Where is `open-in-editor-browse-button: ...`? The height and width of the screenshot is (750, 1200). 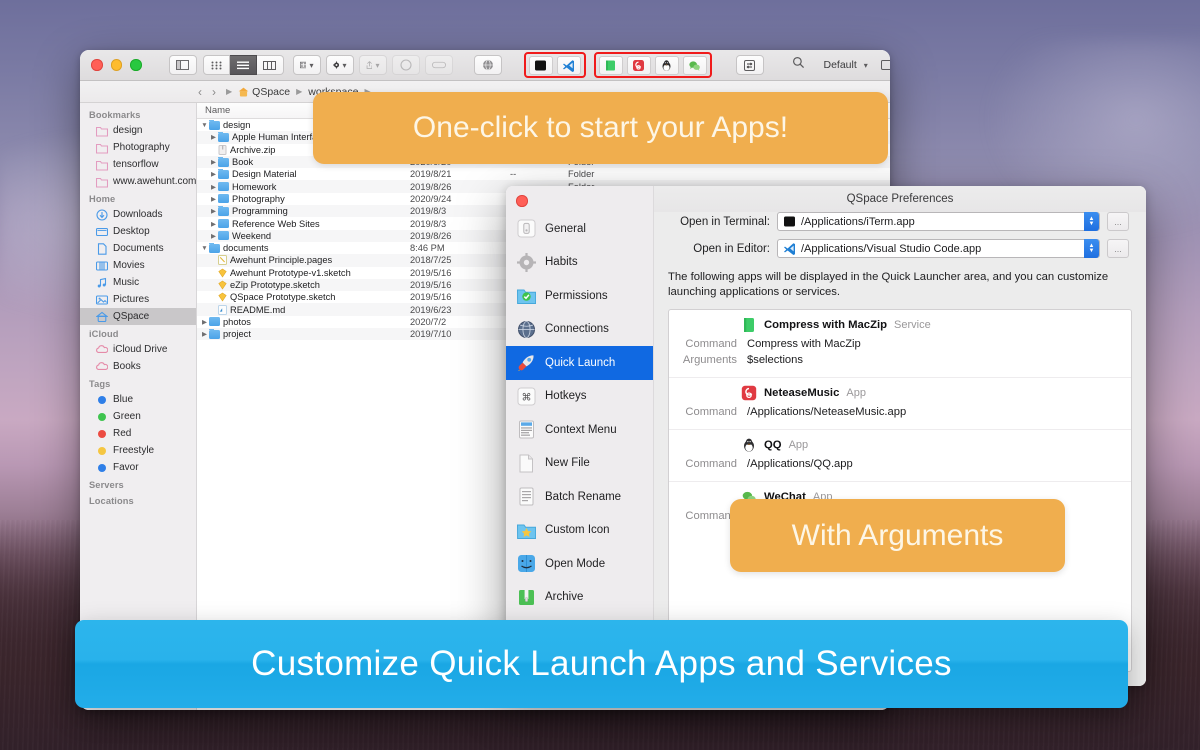 open-in-editor-browse-button: ... is located at coordinates (1118, 248).